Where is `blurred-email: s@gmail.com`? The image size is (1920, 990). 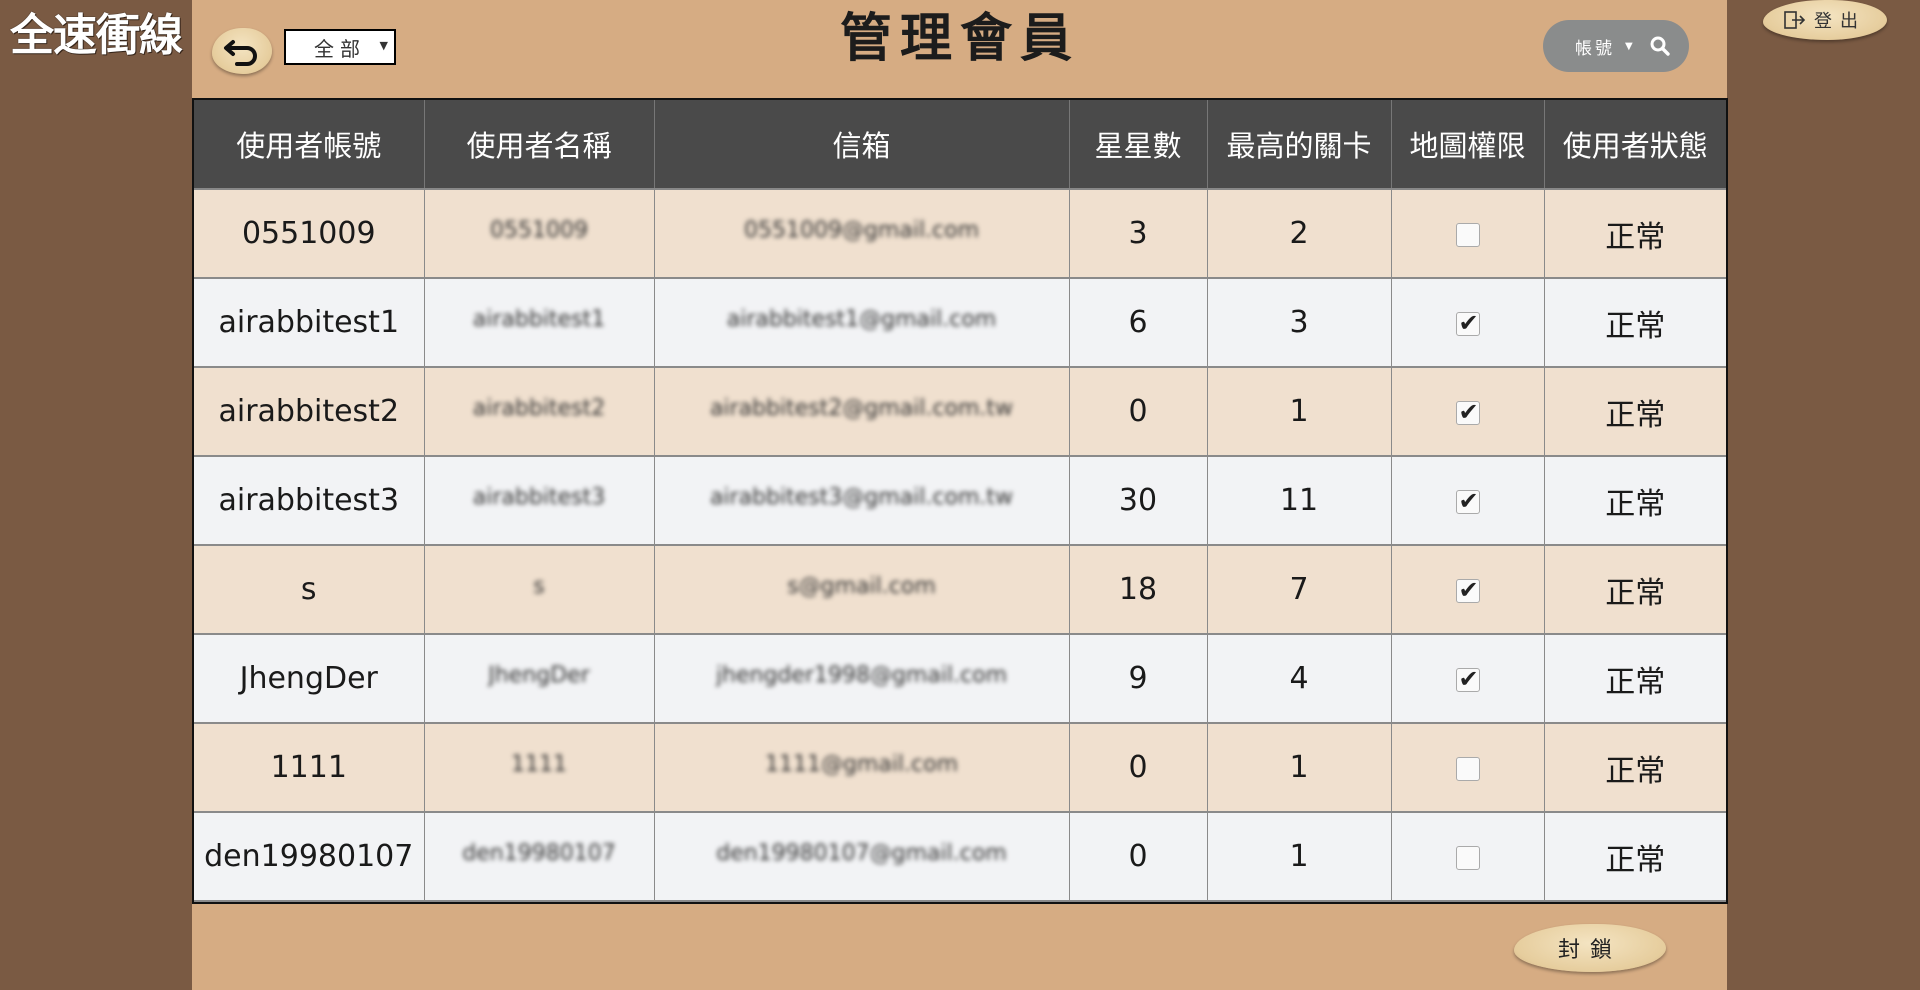 blurred-email: s@gmail.com is located at coordinates (861, 586).